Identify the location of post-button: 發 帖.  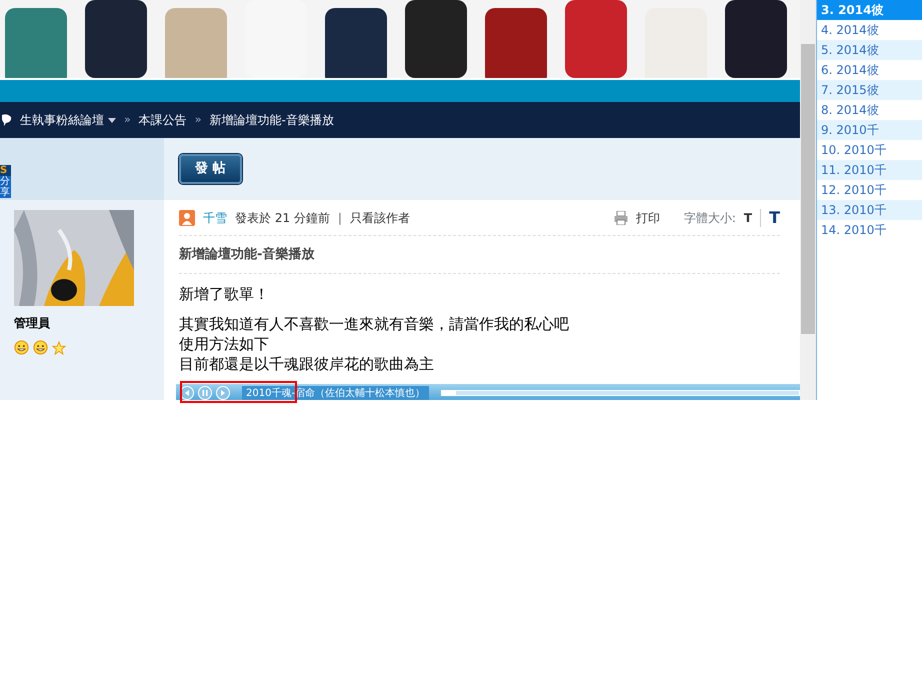
(210, 169).